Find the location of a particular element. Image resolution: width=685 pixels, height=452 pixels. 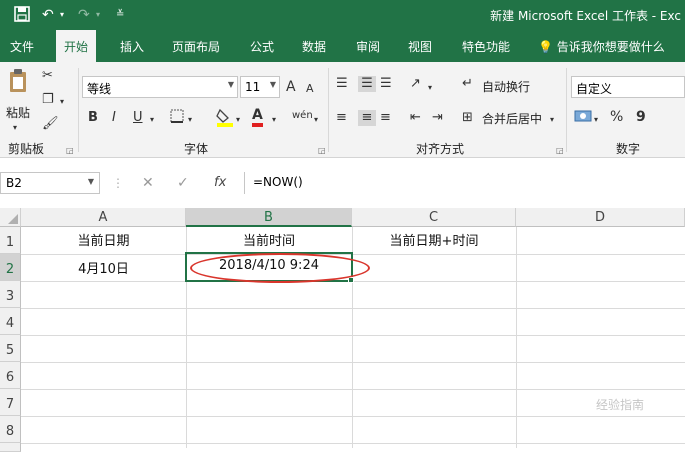

tab-page-layout: 页面布局 is located at coordinates (196, 46).